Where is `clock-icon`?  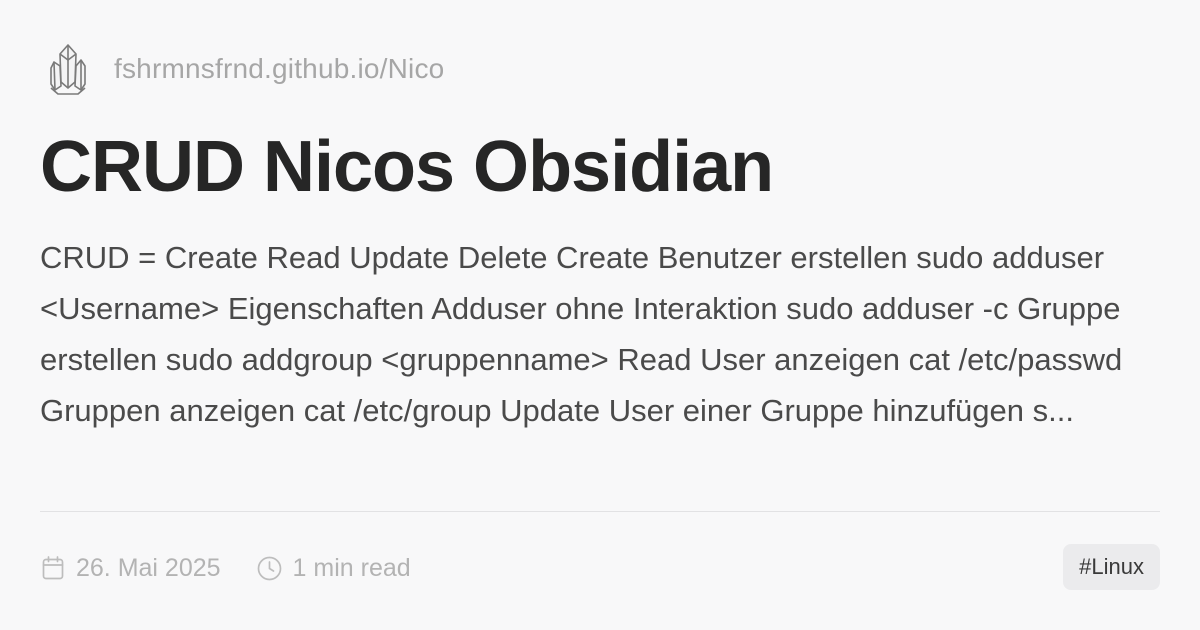
clock-icon is located at coordinates (270, 568).